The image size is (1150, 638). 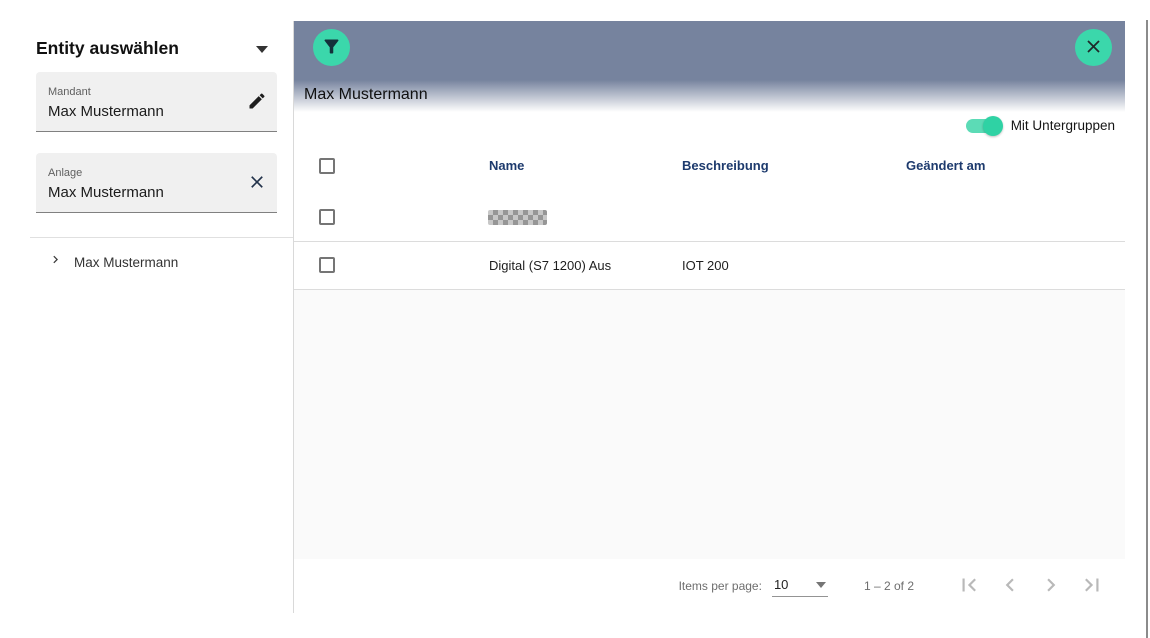 What do you see at coordinates (107, 48) in the screenshot?
I see `sidebar-title: Entity auswählen` at bounding box center [107, 48].